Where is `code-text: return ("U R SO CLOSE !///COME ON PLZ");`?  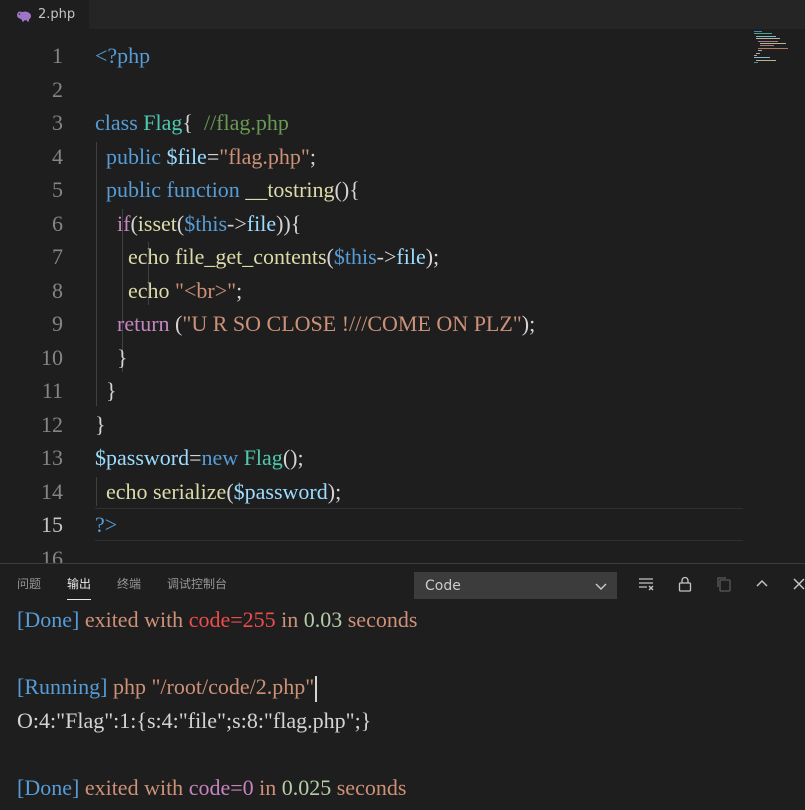 code-text: return ("U R SO CLOSE !///COME ON PLZ"); is located at coordinates (315, 323).